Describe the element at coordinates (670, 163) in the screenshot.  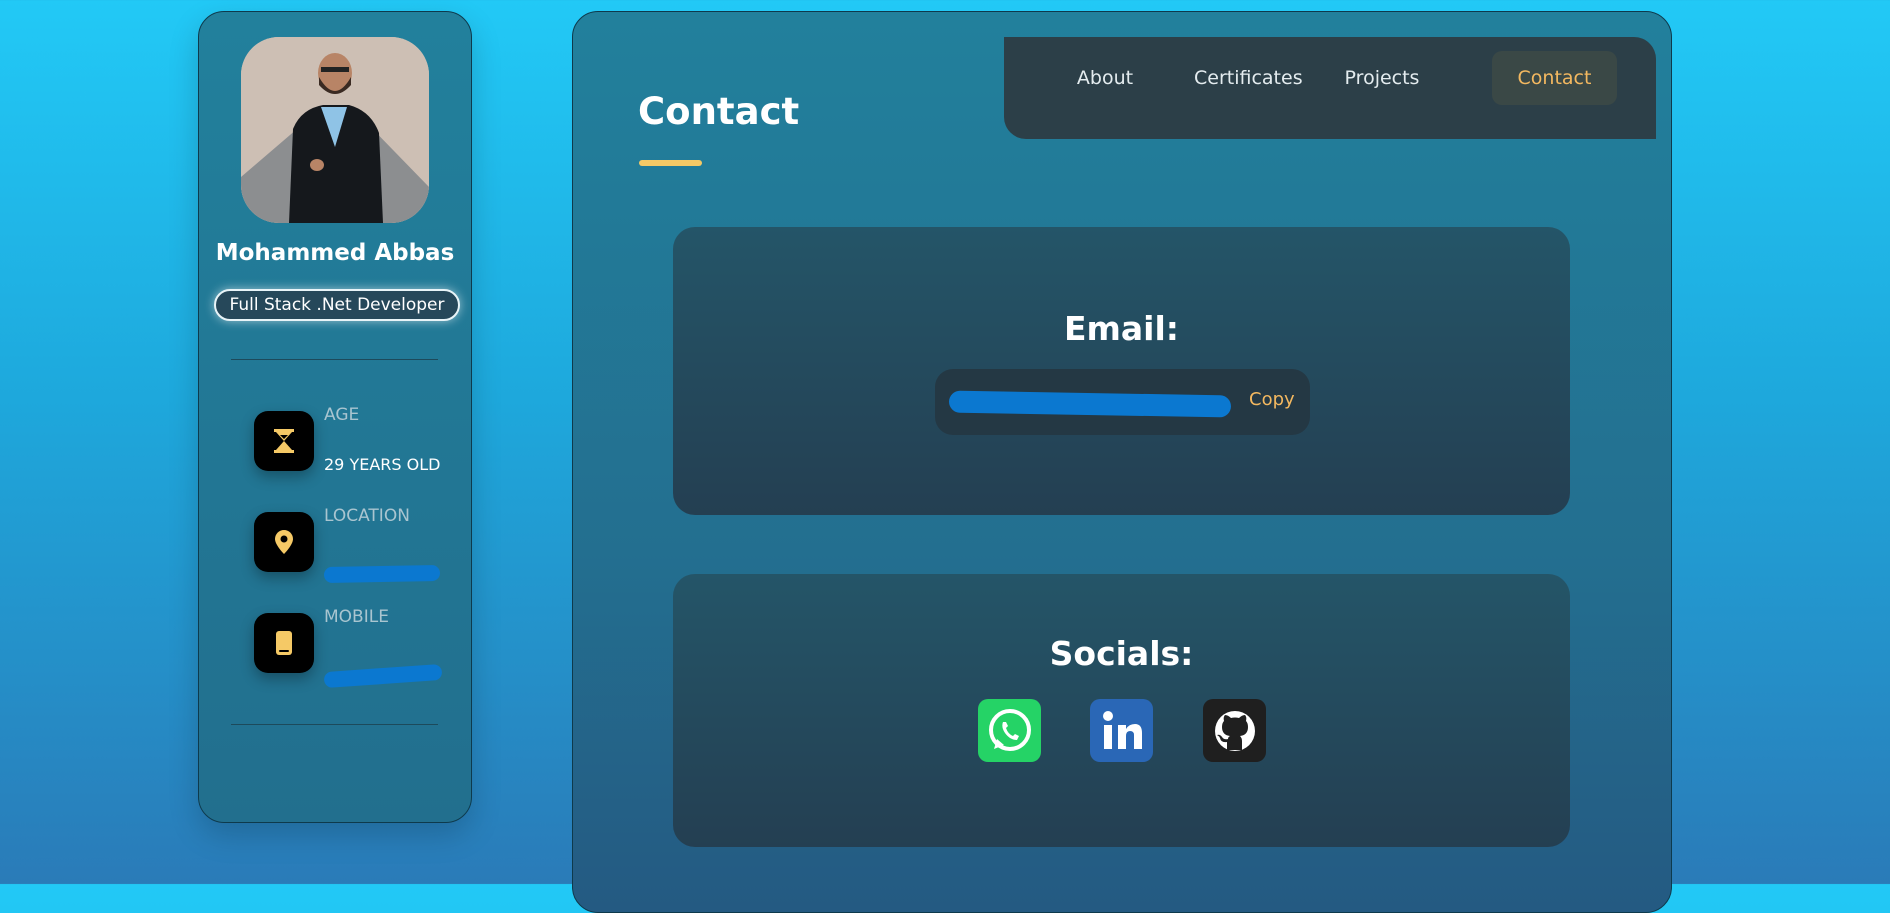
I see `title-underline` at that location.